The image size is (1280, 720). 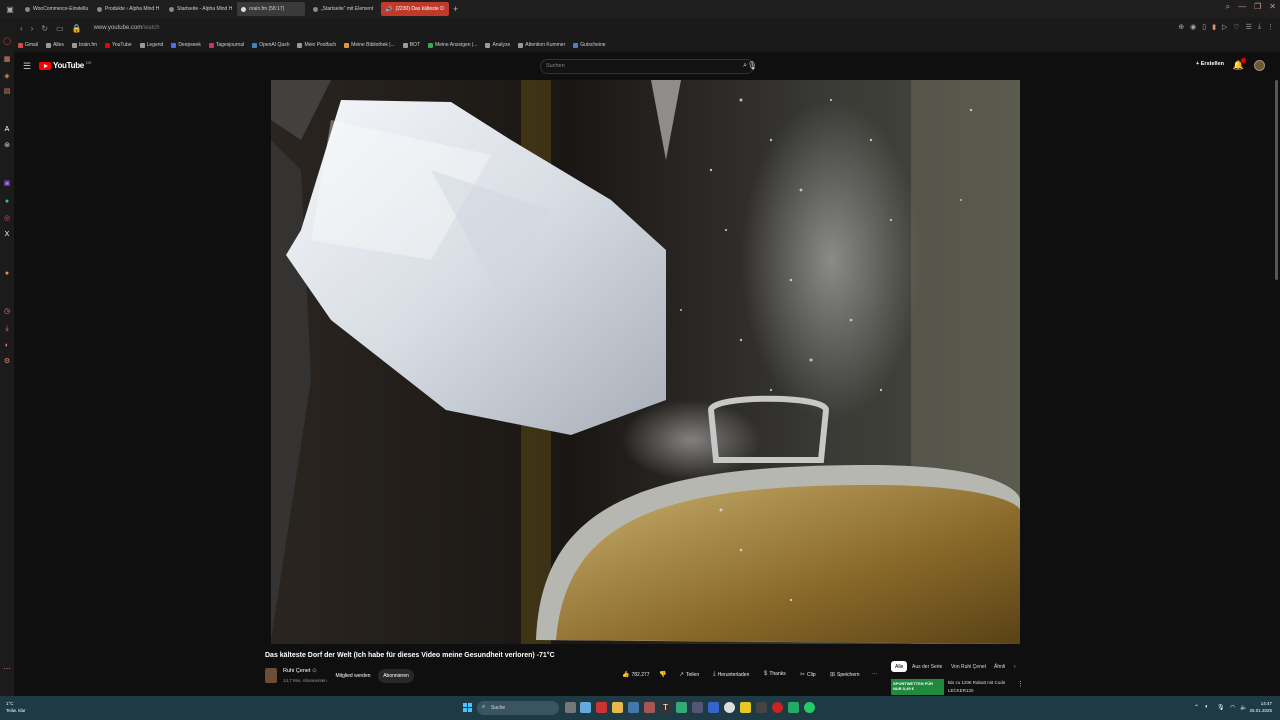 I want to click on microphone-icon: 🎙, so click(x=752, y=65).